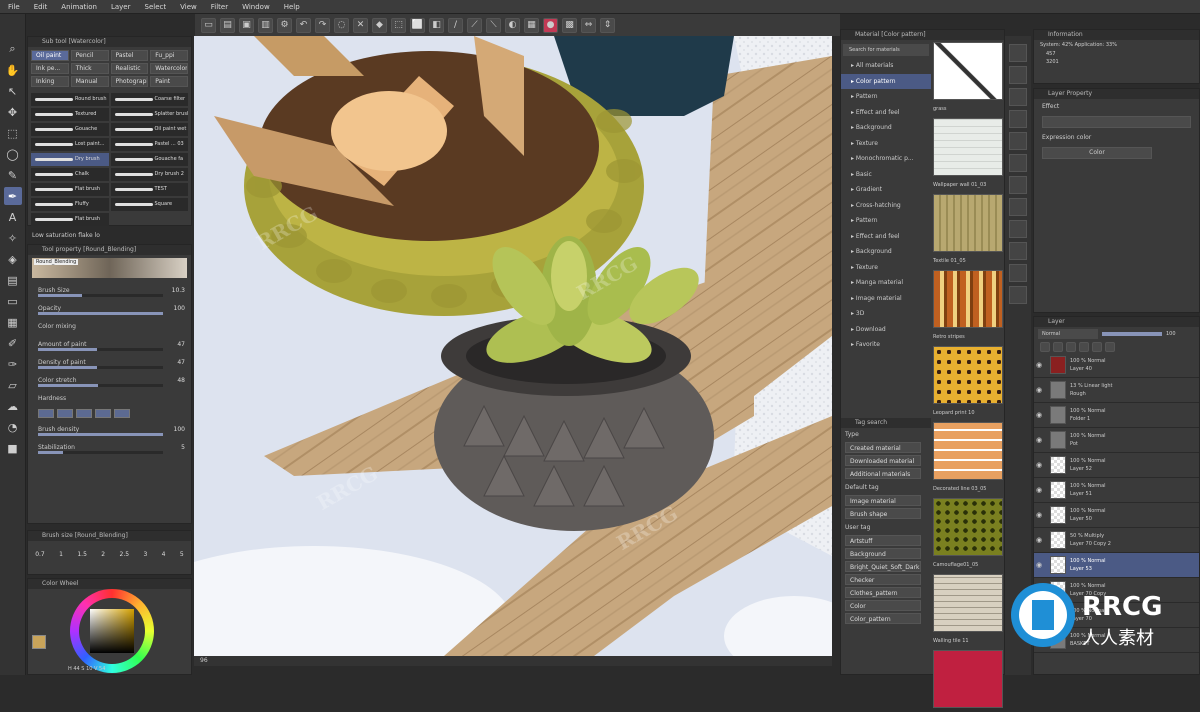  Describe the element at coordinates (109, 326) in the screenshot. I see `property-row: Color mixing` at that location.